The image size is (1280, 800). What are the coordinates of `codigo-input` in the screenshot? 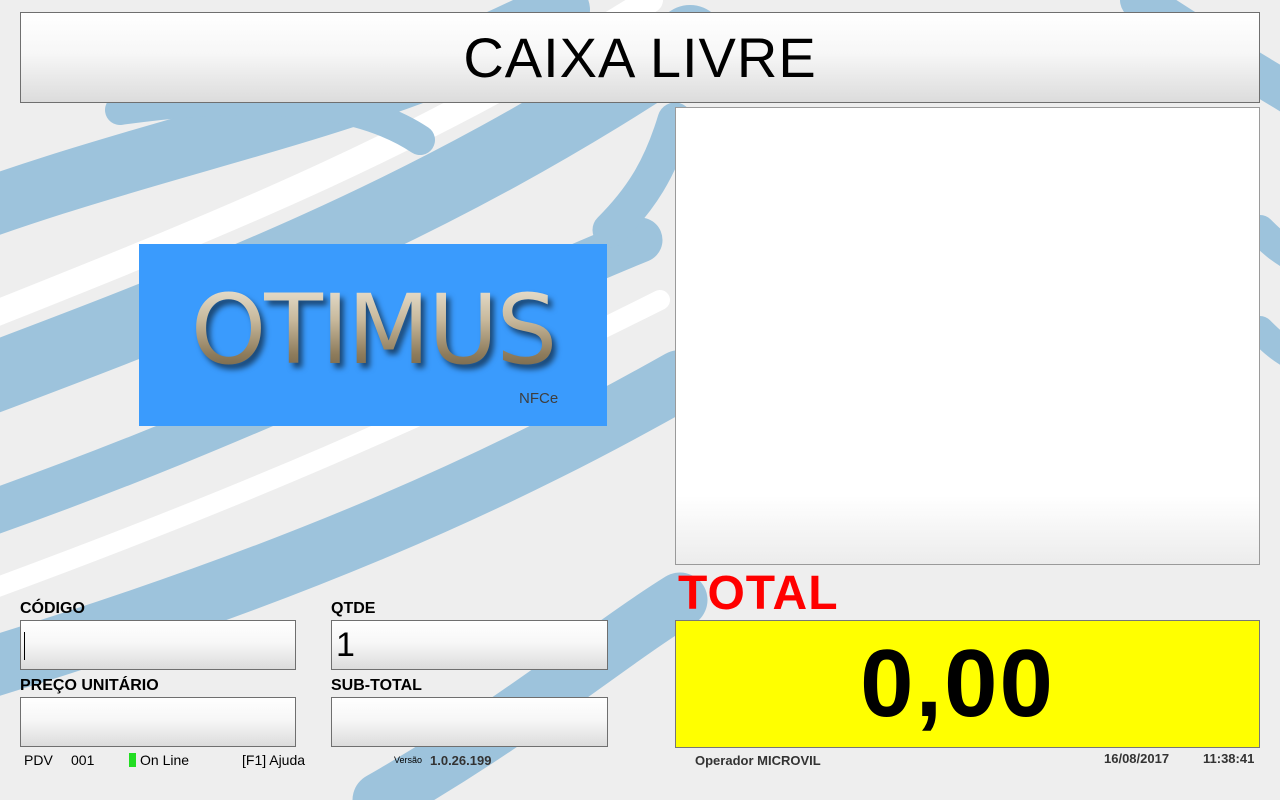 It's located at (158, 645).